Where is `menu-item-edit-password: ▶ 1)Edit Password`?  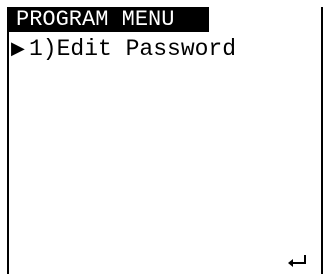
menu-item-edit-password: ▶ 1)Edit Password is located at coordinates (122, 49).